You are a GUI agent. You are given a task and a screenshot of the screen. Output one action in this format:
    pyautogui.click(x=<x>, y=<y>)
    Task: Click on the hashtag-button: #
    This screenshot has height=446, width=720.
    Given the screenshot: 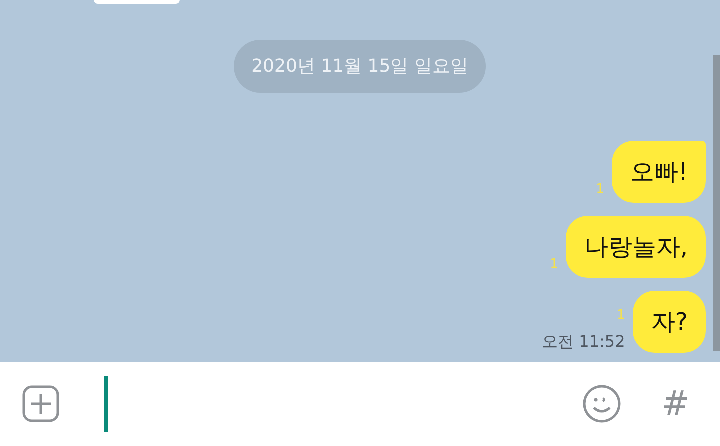 What is the action you would take?
    pyautogui.click(x=676, y=404)
    